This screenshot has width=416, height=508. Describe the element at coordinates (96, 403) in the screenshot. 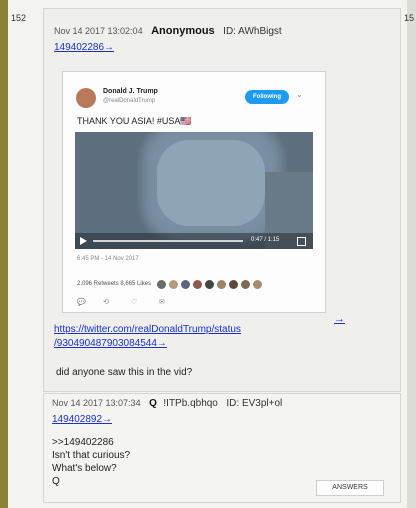

I see `post-timestamp: Nov 14 2017 13:07:34` at that location.